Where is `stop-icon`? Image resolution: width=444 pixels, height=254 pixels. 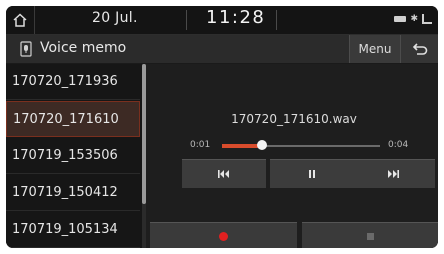 stop-icon is located at coordinates (370, 236).